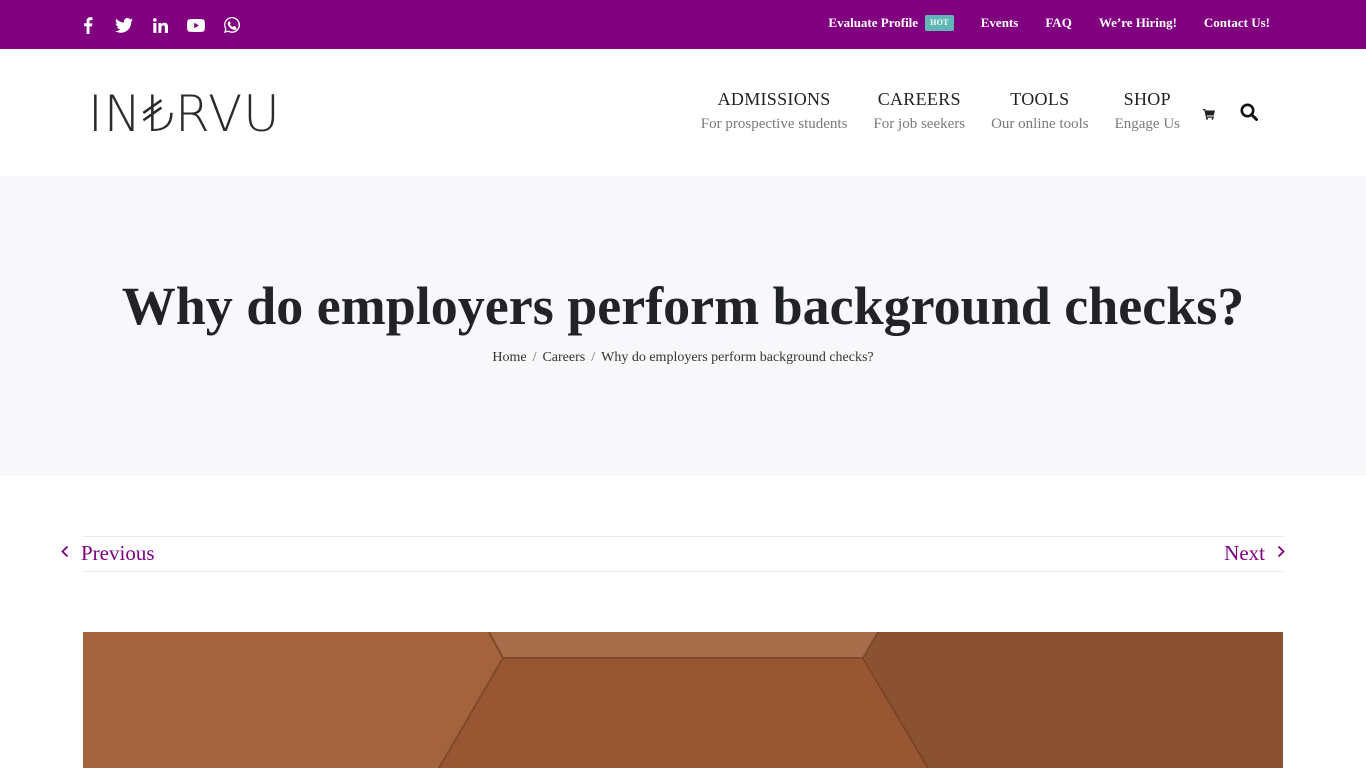 This screenshot has width=1366, height=768. What do you see at coordinates (1058, 23) in the screenshot?
I see `topnav-faq: FAQ` at bounding box center [1058, 23].